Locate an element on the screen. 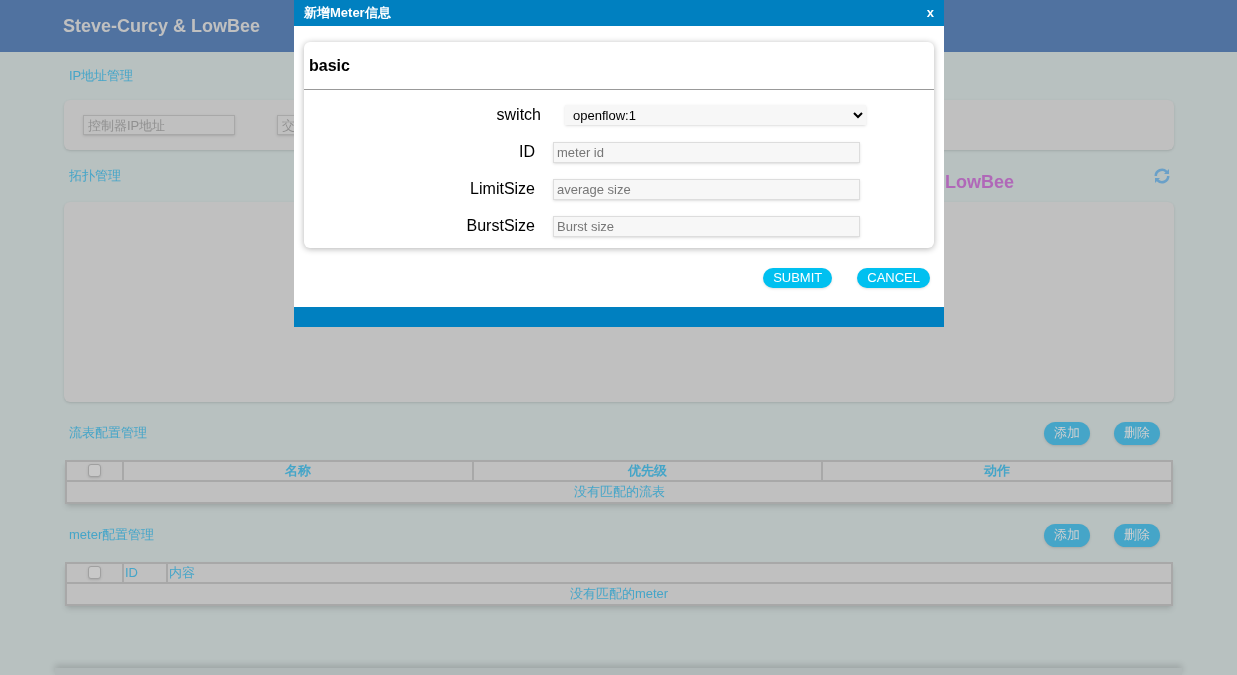  table-header-cell-text: 内容 is located at coordinates (182, 573).